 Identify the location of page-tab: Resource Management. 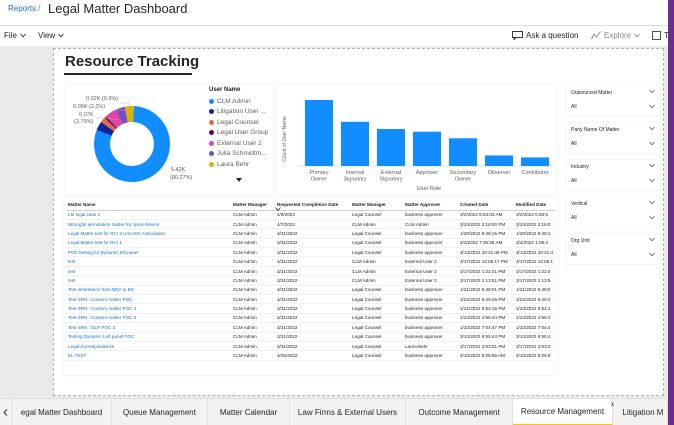
(563, 412).